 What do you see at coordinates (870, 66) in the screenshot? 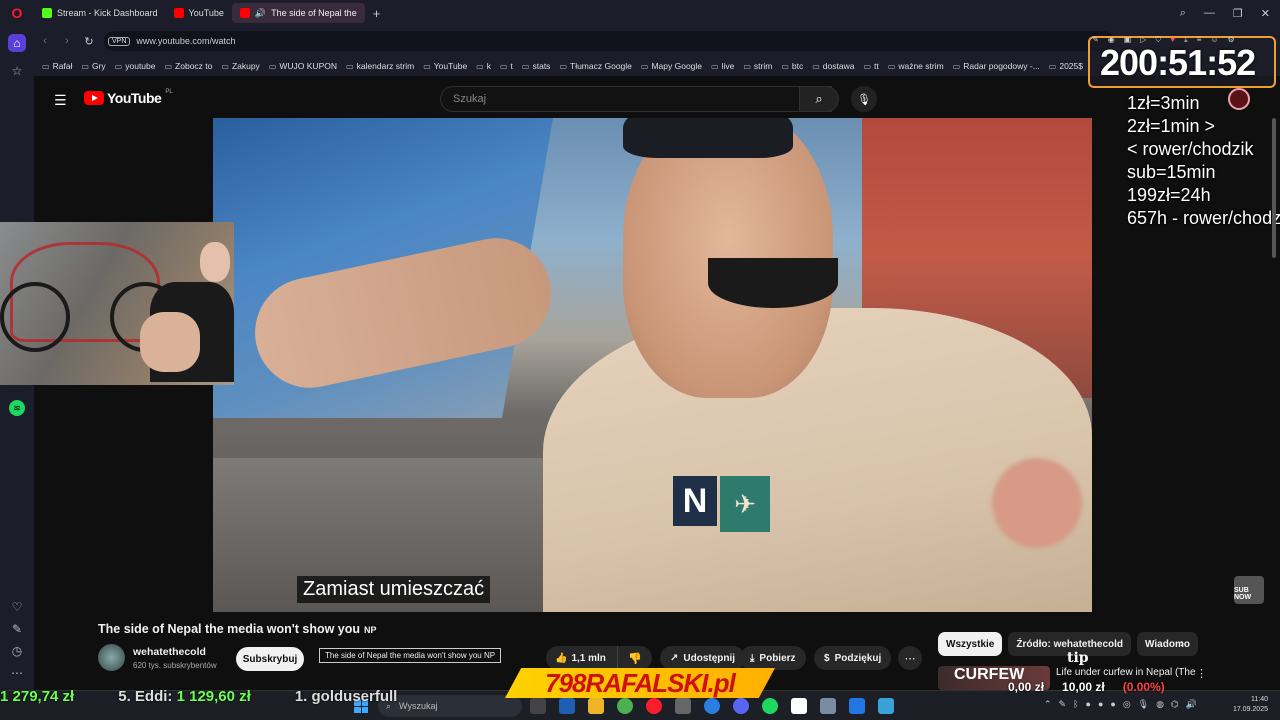
I see `bookmark-item: ▭ tt` at bounding box center [870, 66].